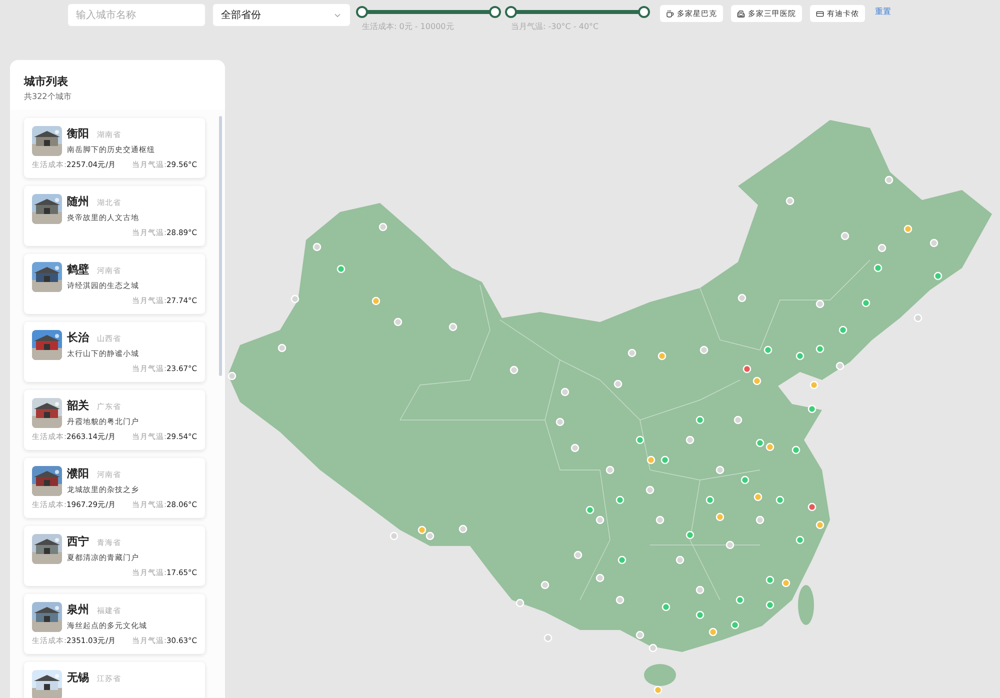  I want to click on city-name: 韶关, so click(78, 405).